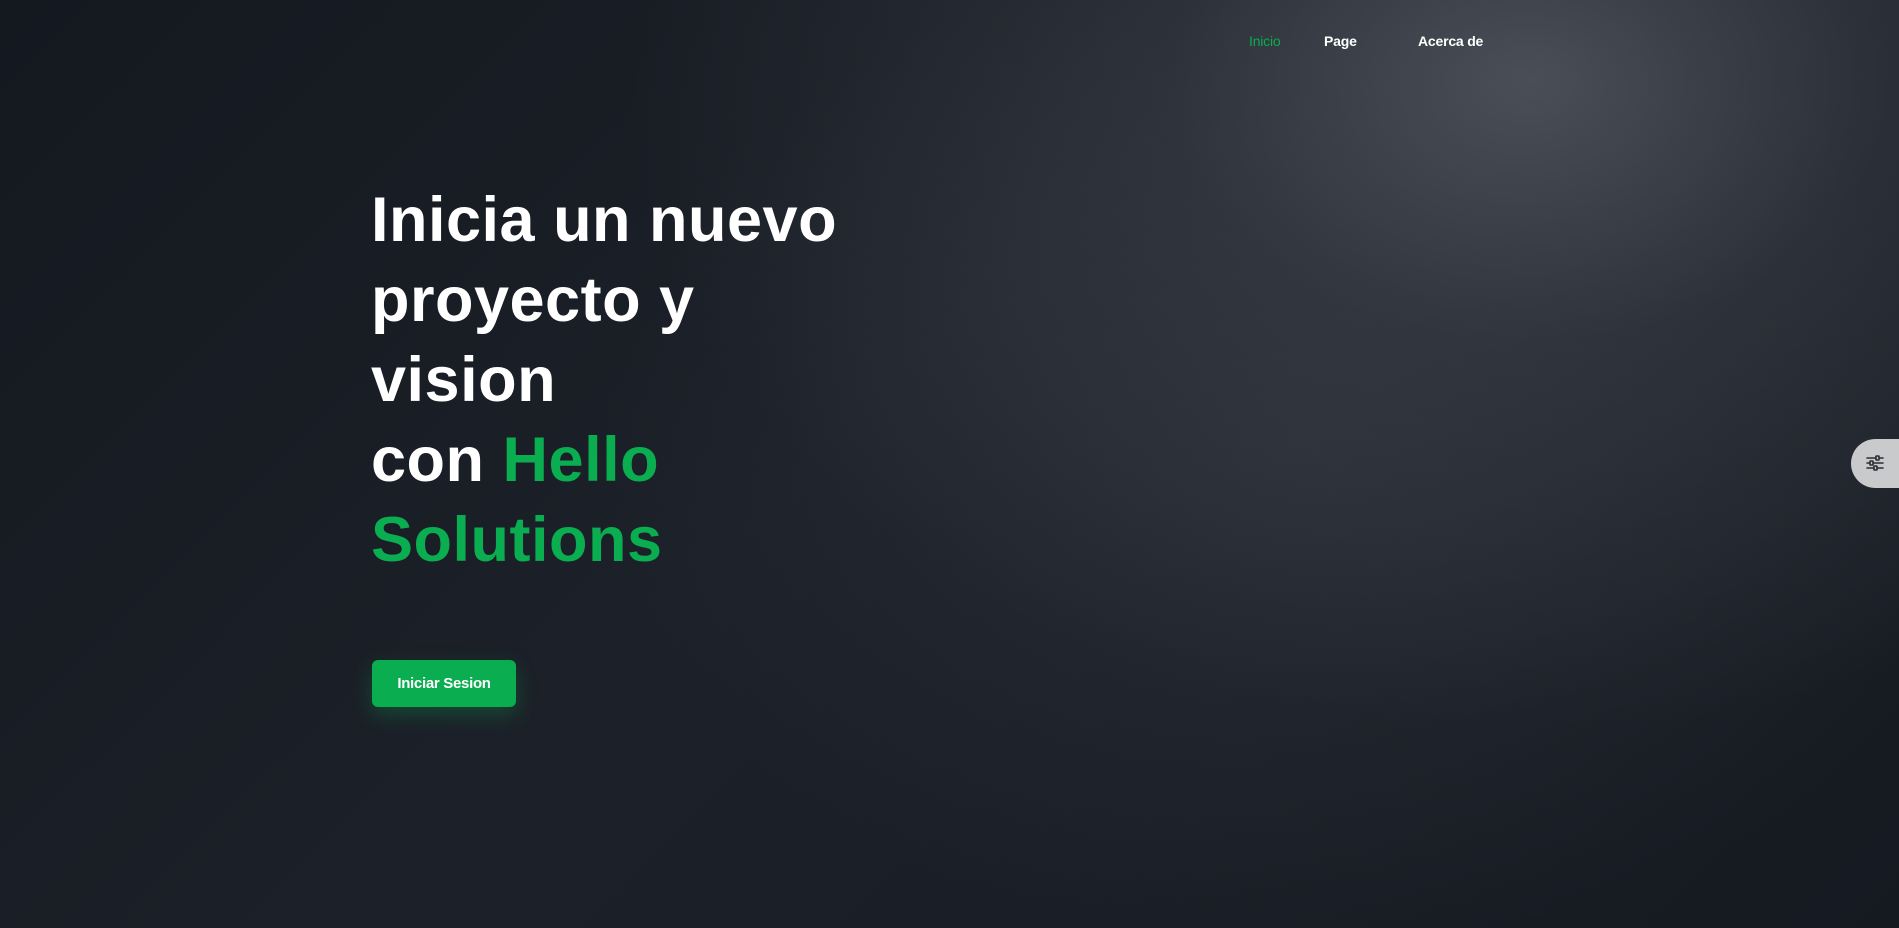 The height and width of the screenshot is (928, 1899). I want to click on sliders-icon, so click(1875, 463).